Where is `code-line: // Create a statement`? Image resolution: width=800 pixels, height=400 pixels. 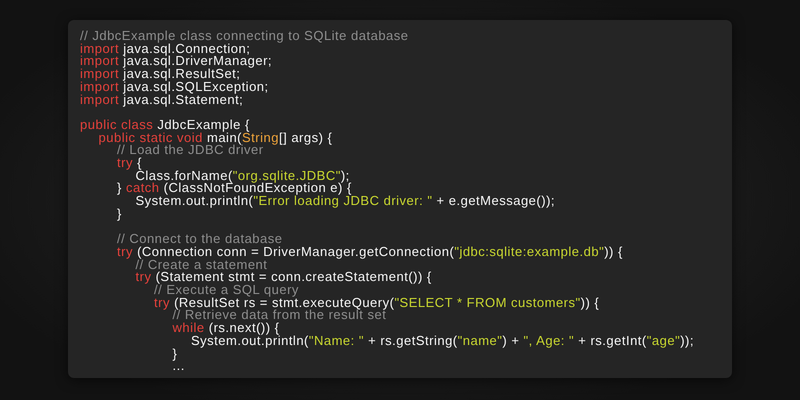
code-line: // Create a statement is located at coordinates (201, 265).